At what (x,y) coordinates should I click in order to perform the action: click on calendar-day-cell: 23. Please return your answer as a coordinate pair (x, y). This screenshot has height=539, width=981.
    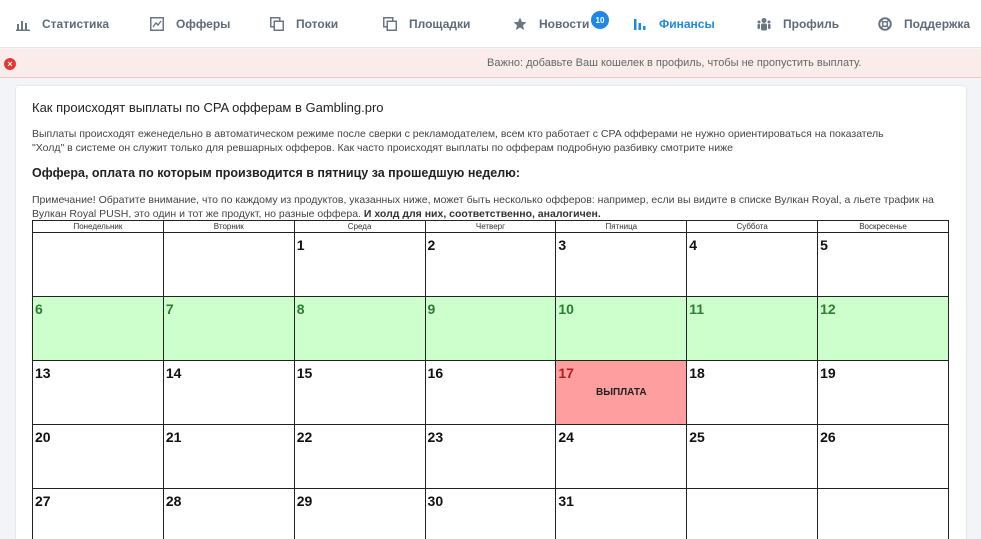
    Looking at the image, I should click on (490, 456).